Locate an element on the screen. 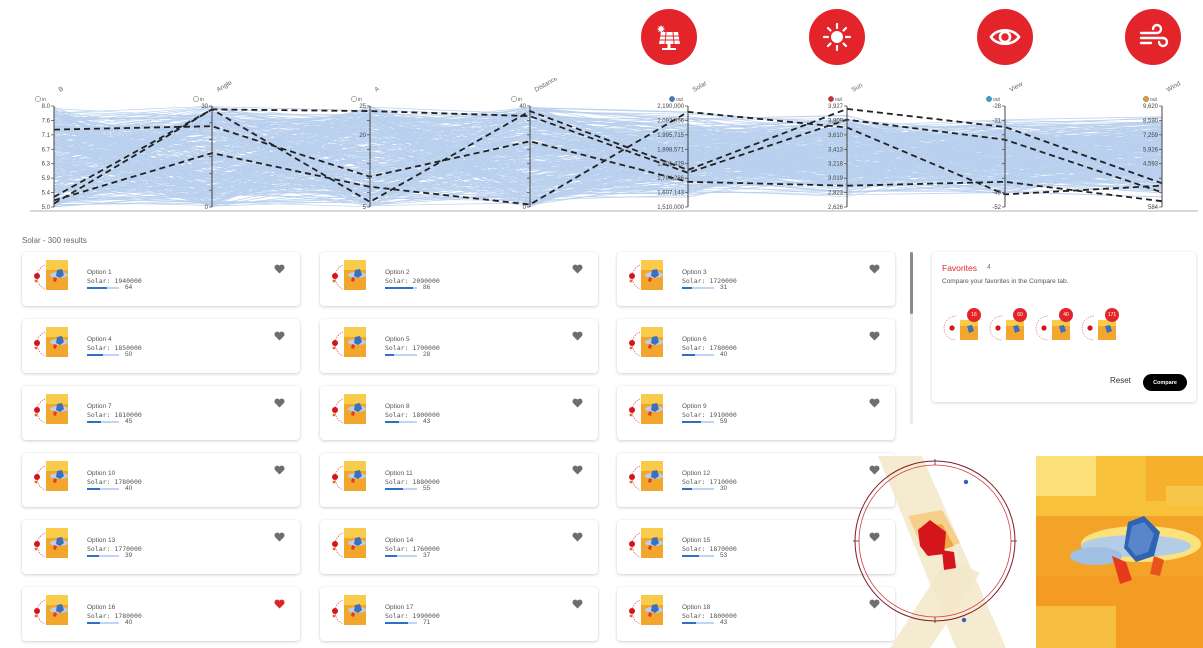 The height and width of the screenshot is (648, 1203). option-name: Option 11 is located at coordinates (399, 473).